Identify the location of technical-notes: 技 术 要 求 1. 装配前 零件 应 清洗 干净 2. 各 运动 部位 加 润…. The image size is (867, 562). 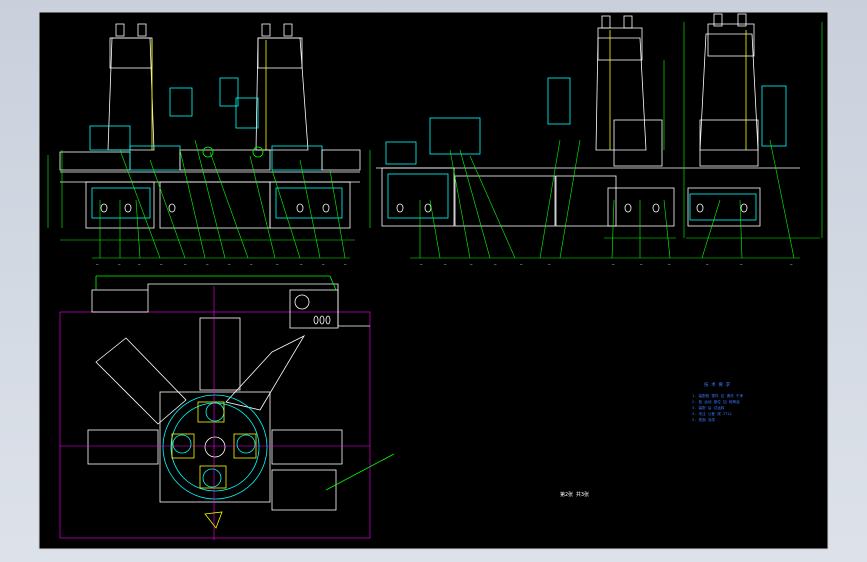
(717, 401).